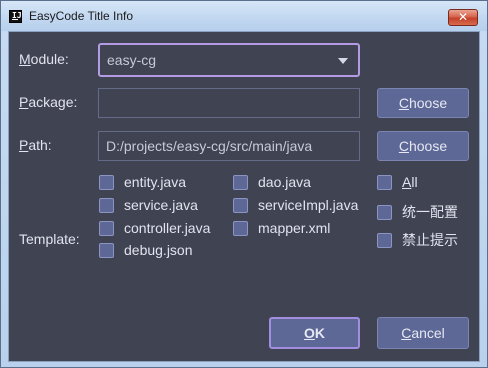 The image size is (488, 368). Describe the element at coordinates (15, 16) in the screenshot. I see `intellij-app-icon: IJ` at that location.